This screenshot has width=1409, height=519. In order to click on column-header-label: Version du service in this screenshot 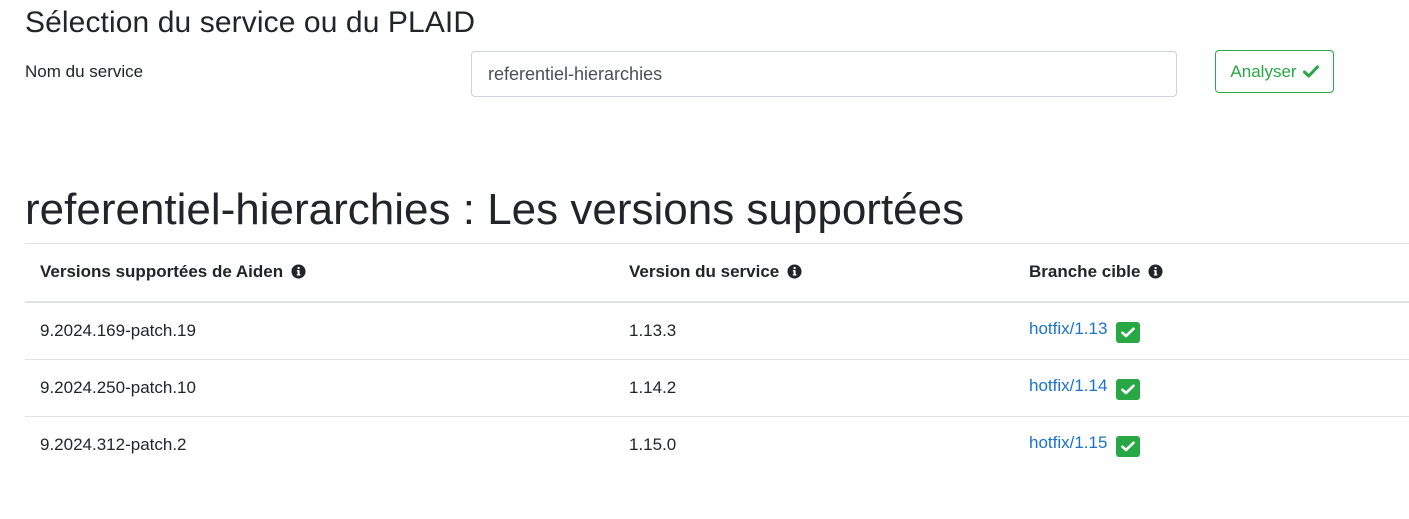, I will do `click(704, 271)`.